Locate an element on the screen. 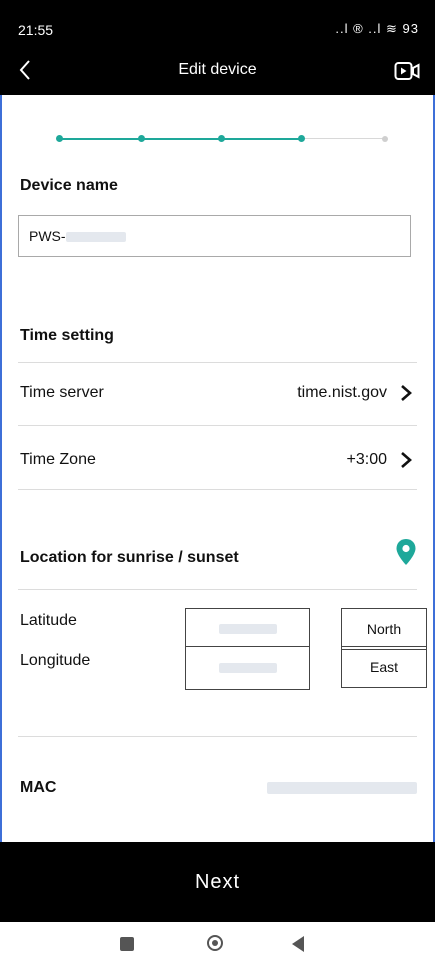  mac-label: MAC is located at coordinates (38, 787).